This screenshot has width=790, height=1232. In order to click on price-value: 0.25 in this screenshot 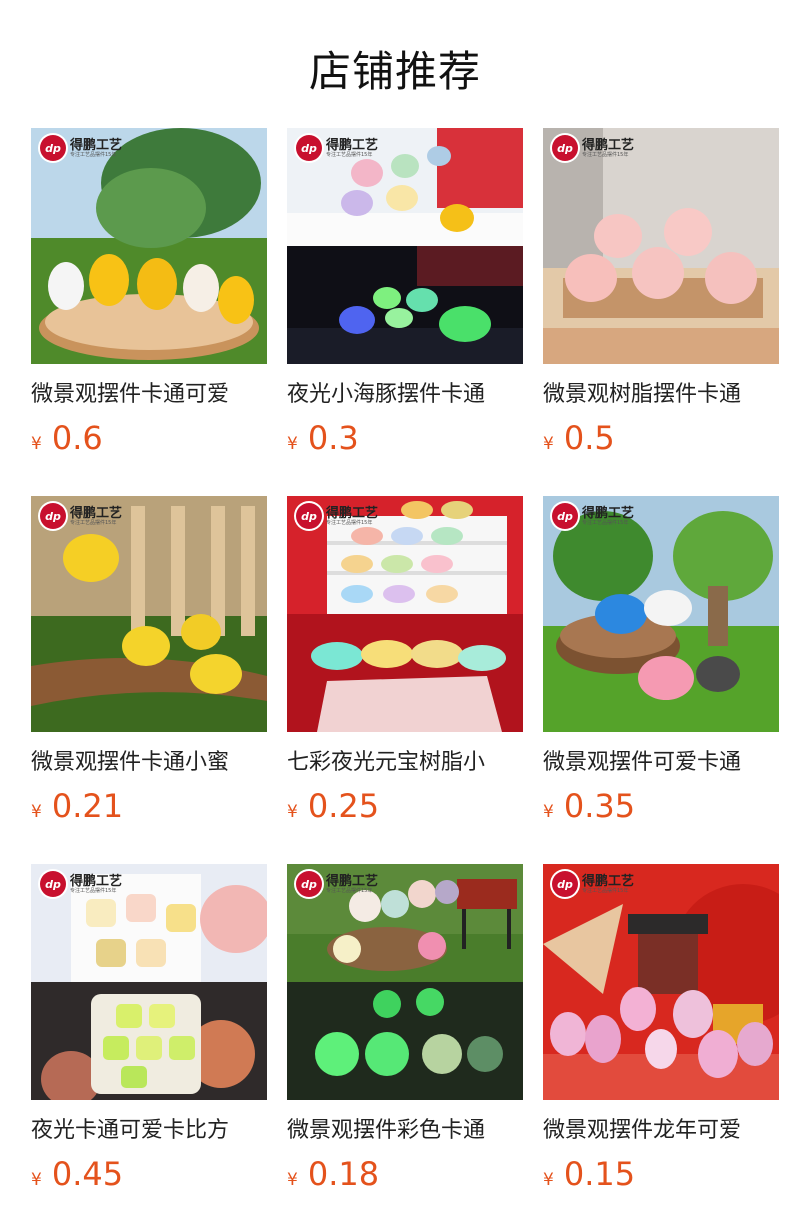, I will do `click(343, 806)`.